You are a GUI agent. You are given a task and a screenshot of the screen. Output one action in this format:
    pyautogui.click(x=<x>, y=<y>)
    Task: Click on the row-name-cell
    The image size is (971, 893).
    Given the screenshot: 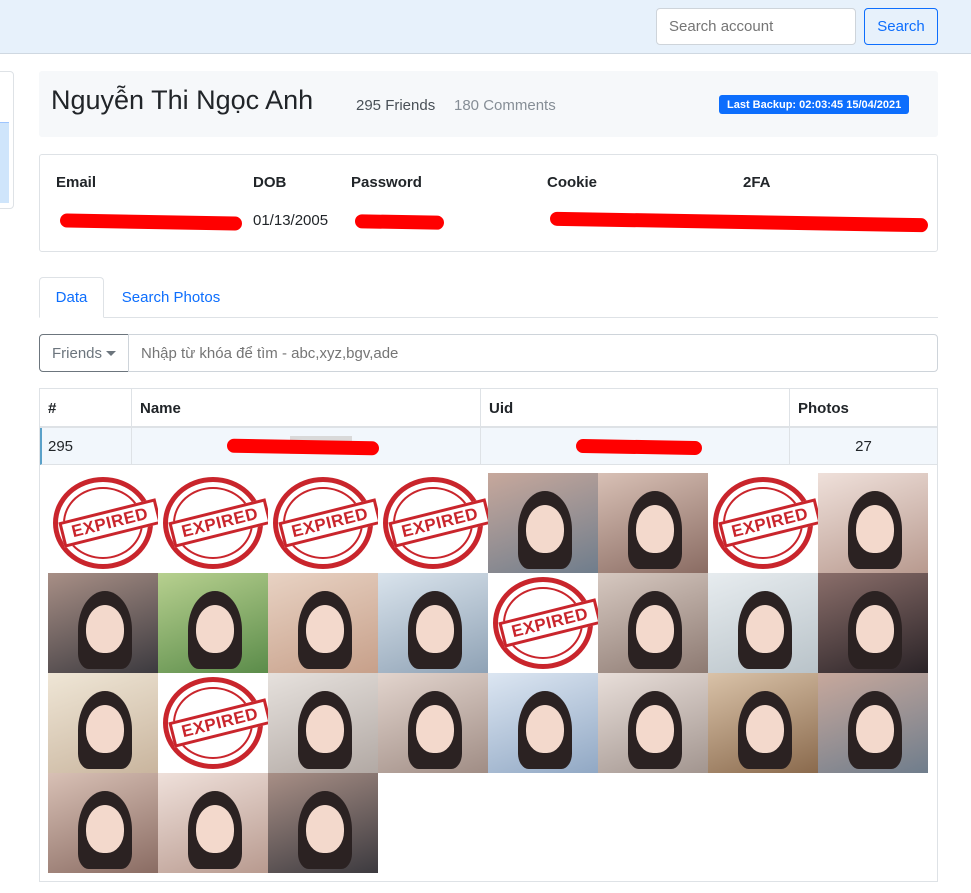 What is the action you would take?
    pyautogui.click(x=306, y=446)
    